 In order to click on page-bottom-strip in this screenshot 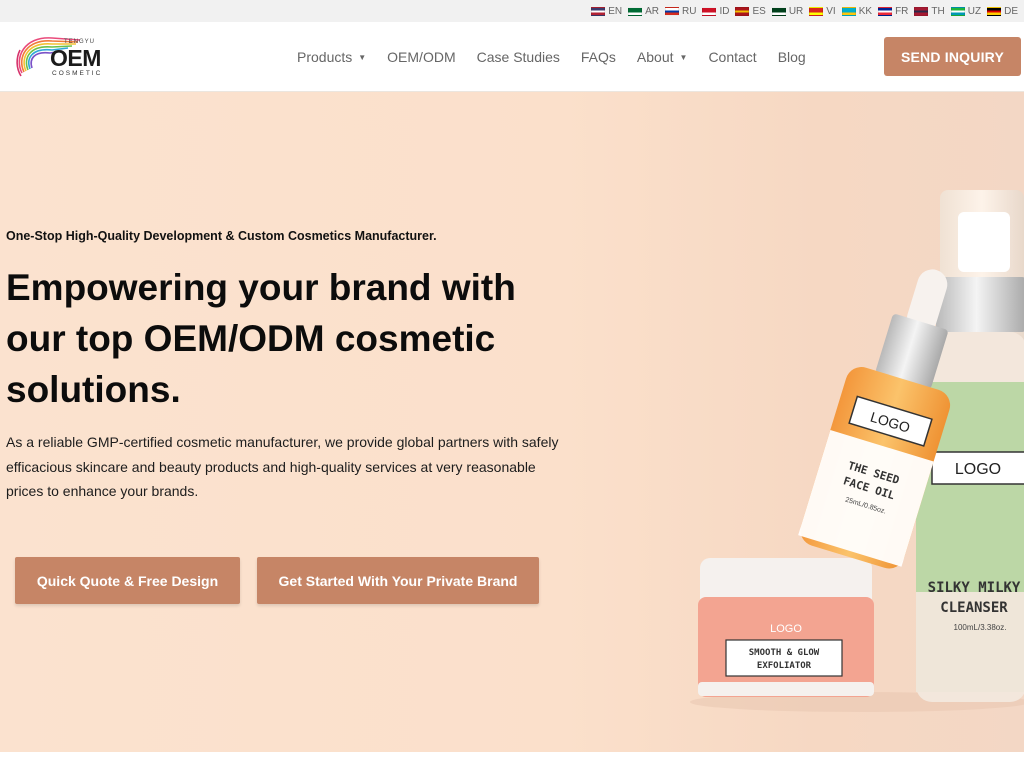, I will do `click(512, 760)`.